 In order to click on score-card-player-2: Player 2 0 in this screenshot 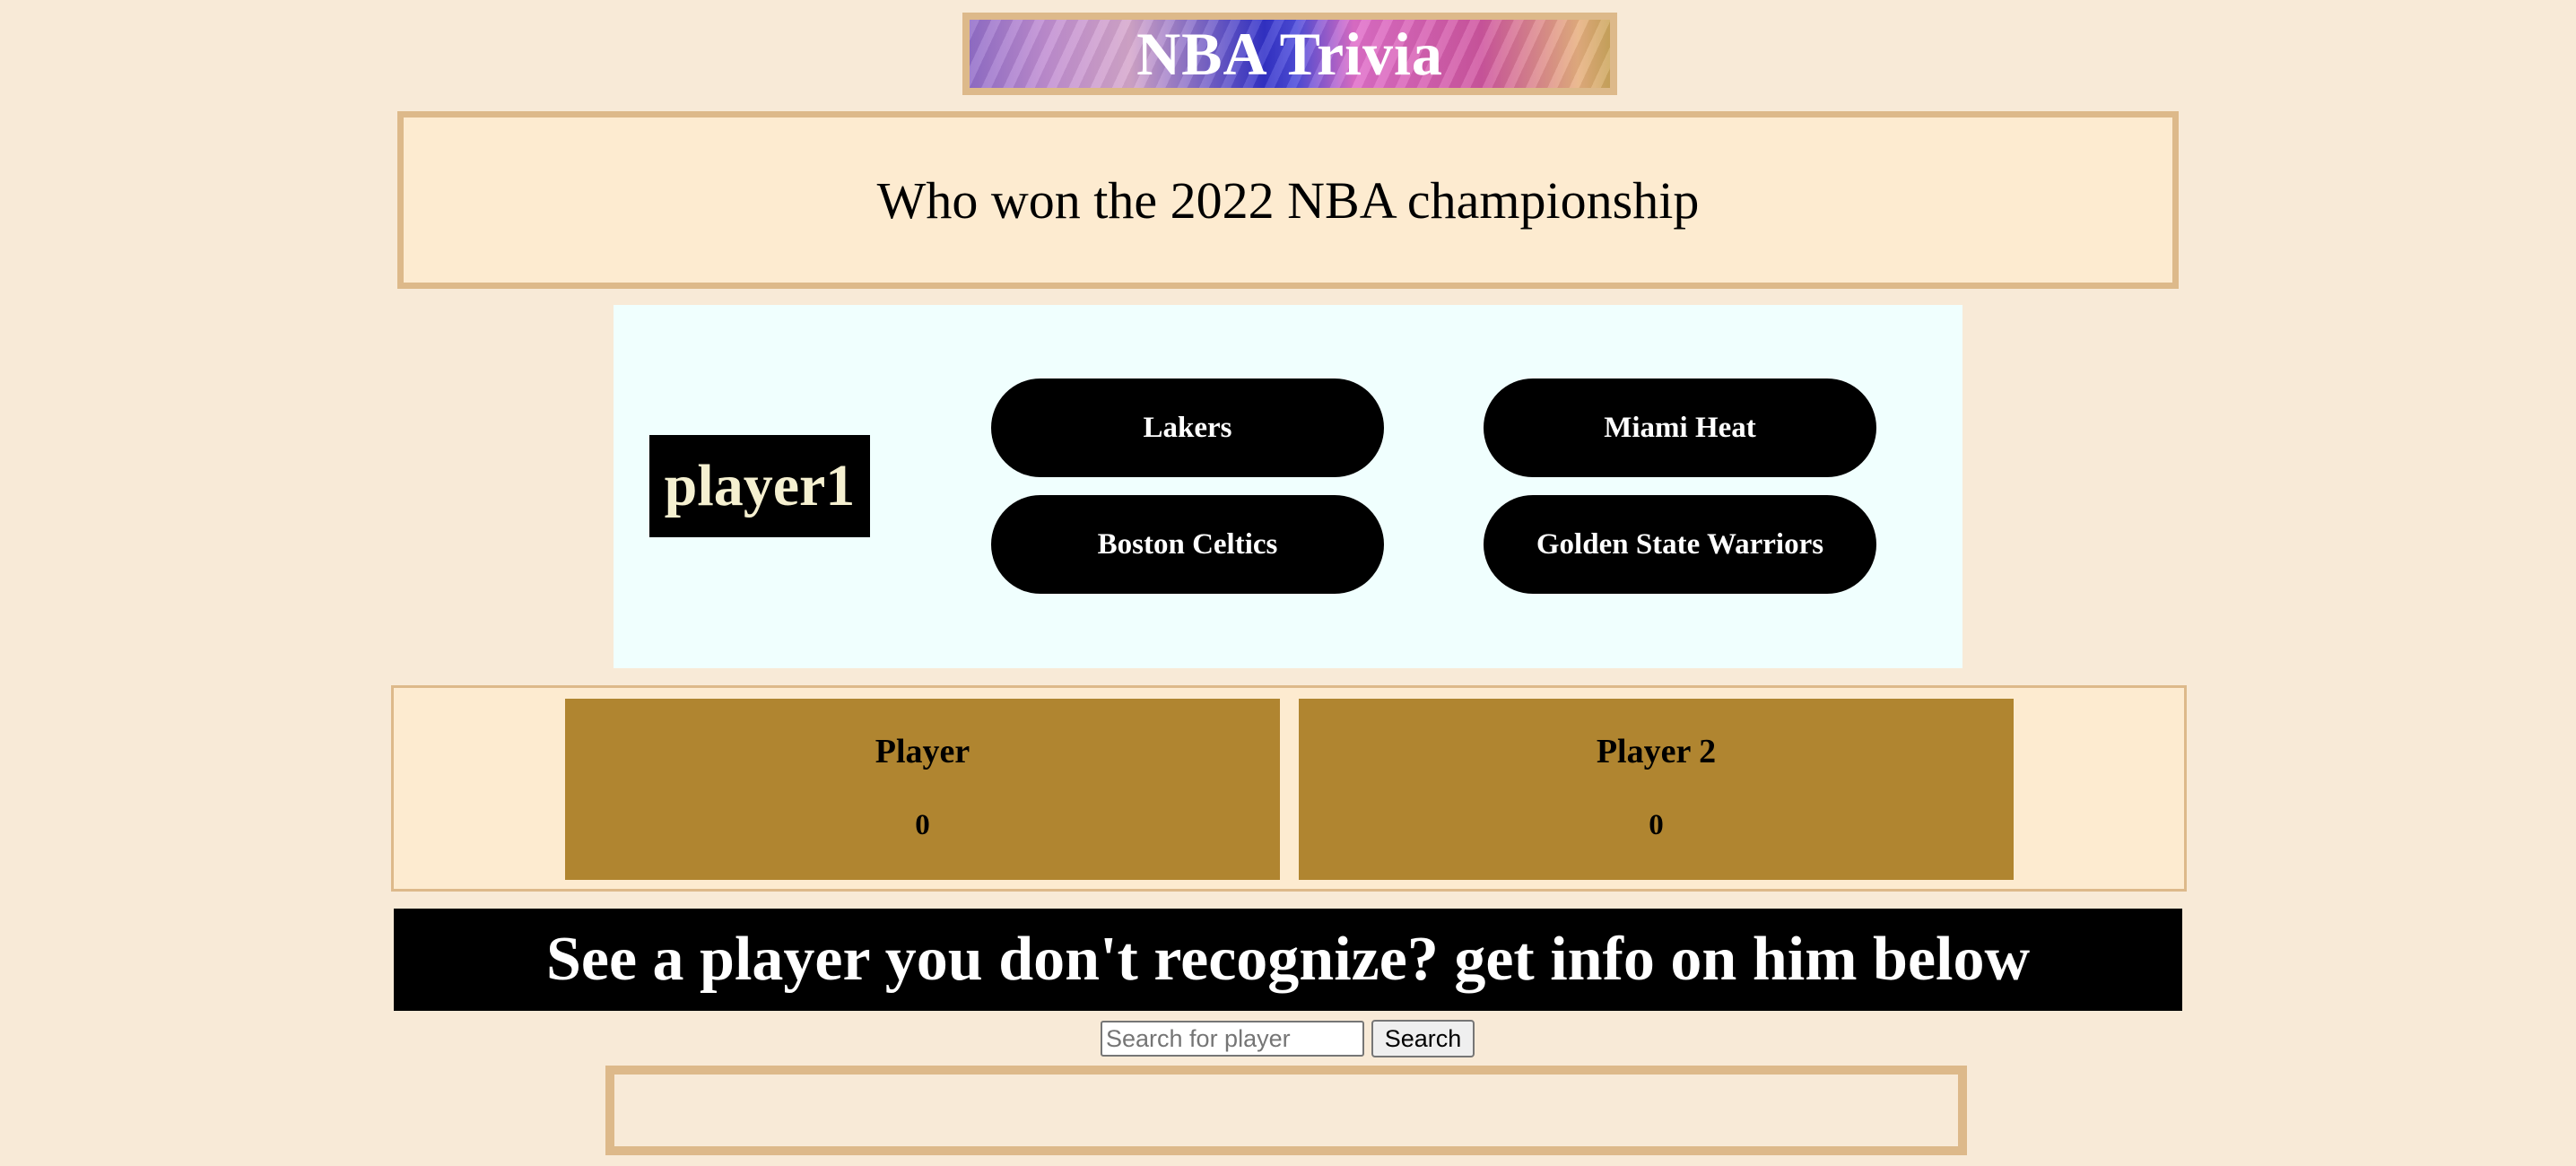, I will do `click(1656, 789)`.